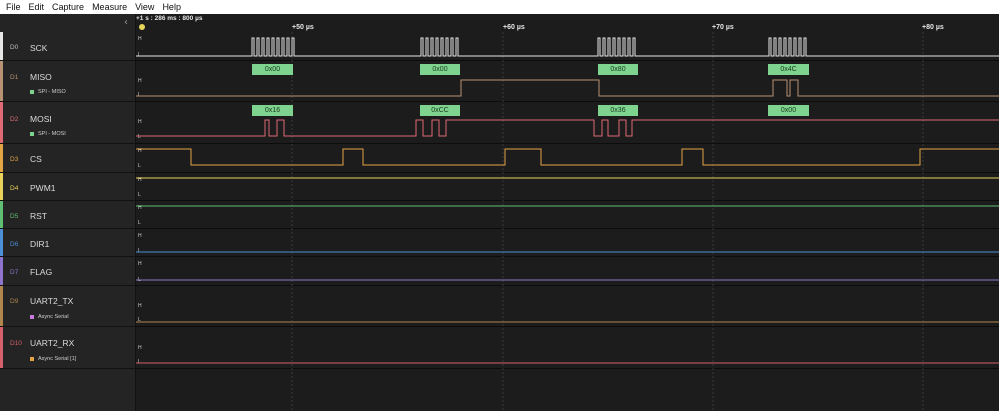 Image resolution: width=999 pixels, height=411 pixels. Describe the element at coordinates (41, 77) in the screenshot. I see `channel-name: MISO` at that location.